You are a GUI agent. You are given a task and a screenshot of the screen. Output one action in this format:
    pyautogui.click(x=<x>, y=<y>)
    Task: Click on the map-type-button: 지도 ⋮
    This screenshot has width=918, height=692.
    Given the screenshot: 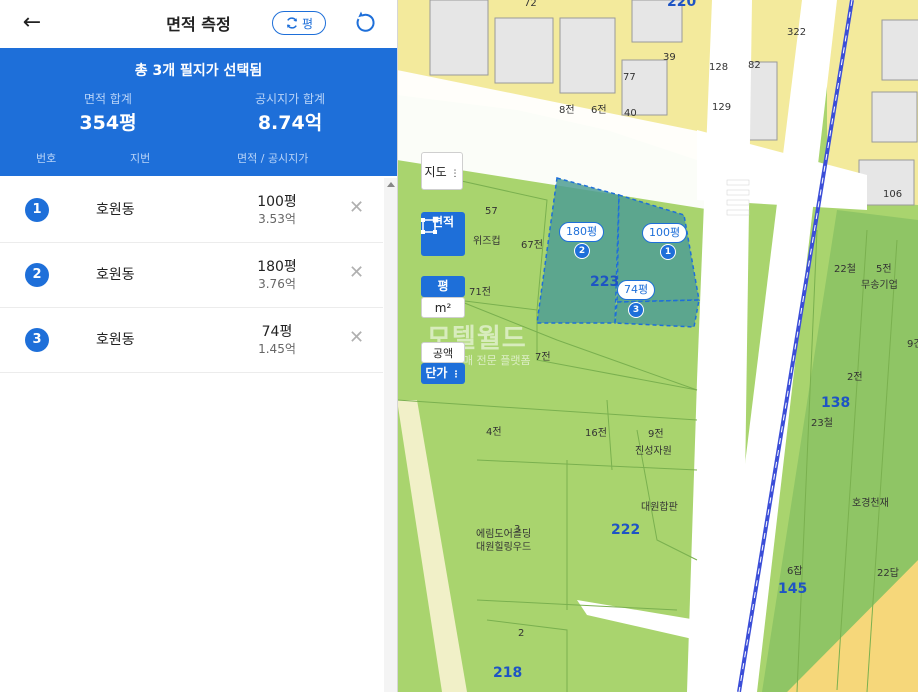 What is the action you would take?
    pyautogui.click(x=442, y=171)
    